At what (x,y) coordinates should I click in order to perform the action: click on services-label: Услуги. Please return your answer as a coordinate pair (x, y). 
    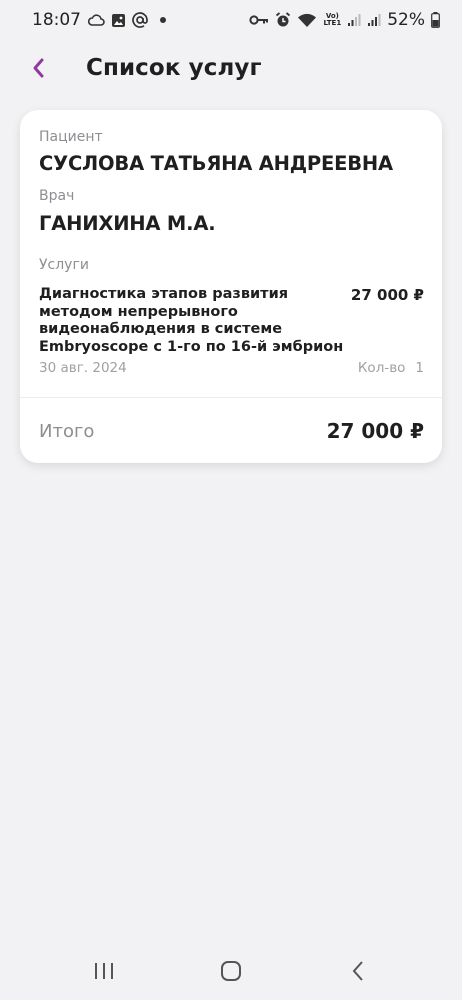
    Looking at the image, I should click on (64, 265).